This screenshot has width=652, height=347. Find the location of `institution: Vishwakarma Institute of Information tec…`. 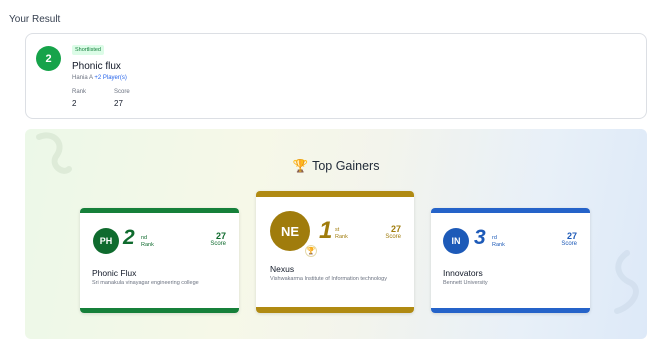

institution: Vishwakarma Institute of Information tec… is located at coordinates (328, 279).